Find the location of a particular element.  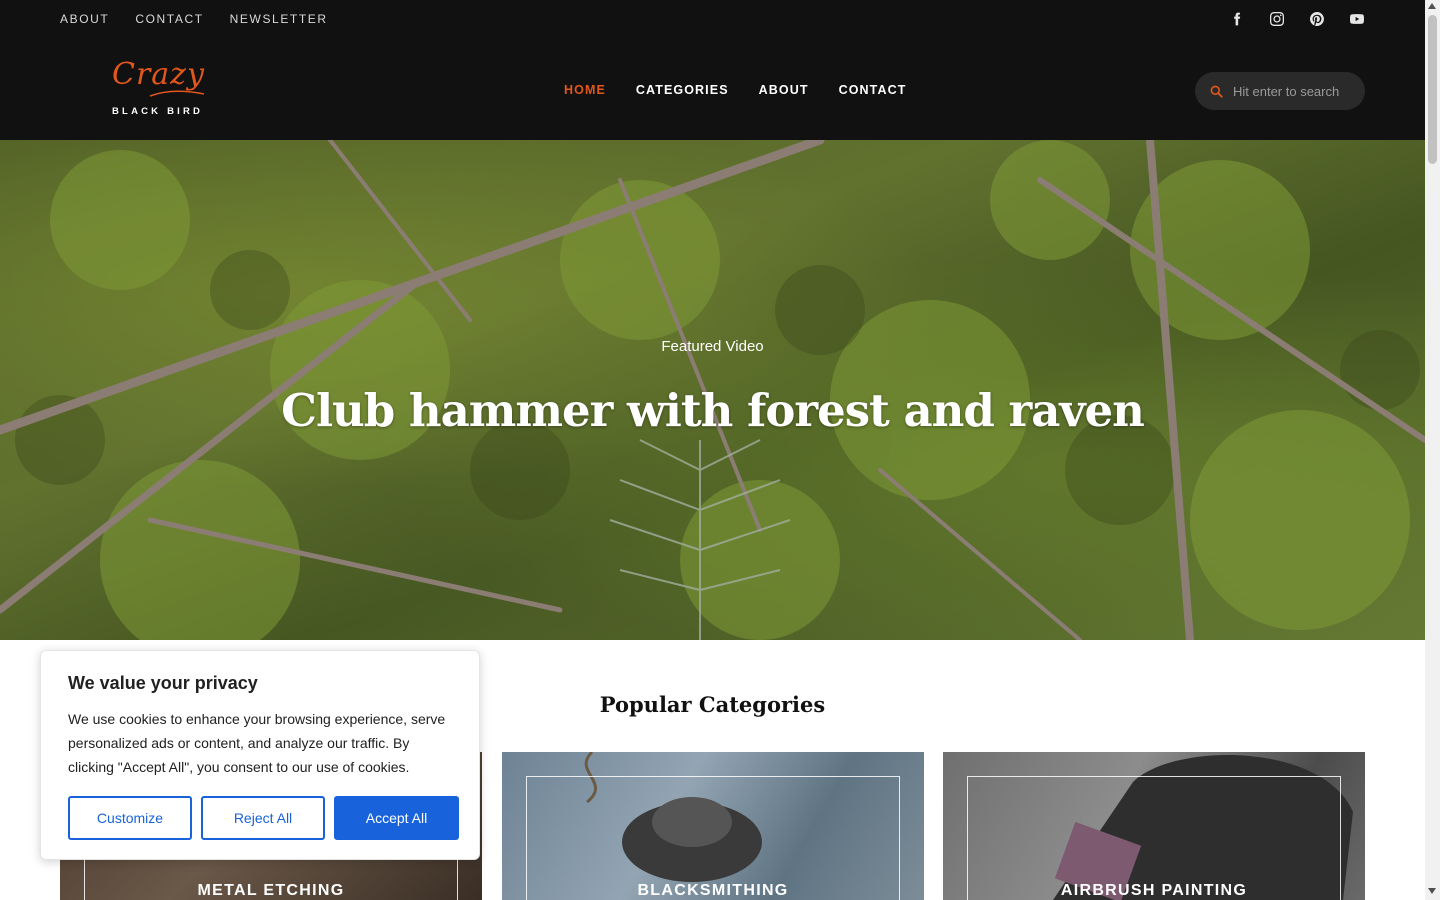

search-box is located at coordinates (1280, 91).